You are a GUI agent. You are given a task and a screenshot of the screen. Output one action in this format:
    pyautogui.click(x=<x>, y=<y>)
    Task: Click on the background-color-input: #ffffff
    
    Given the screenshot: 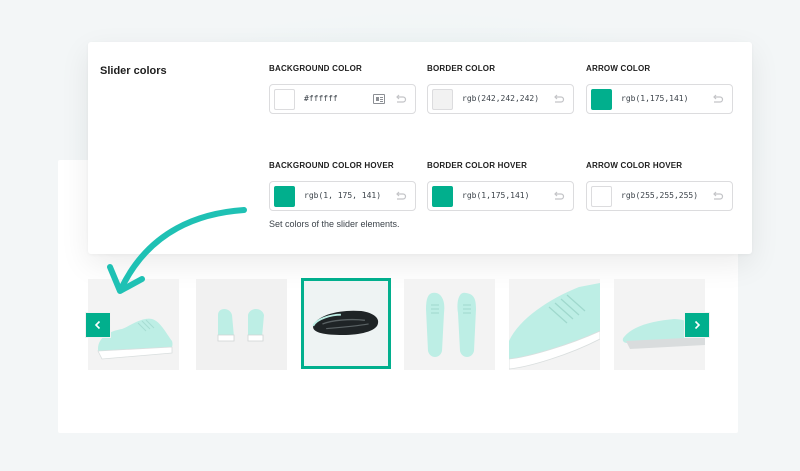 What is the action you would take?
    pyautogui.click(x=342, y=99)
    